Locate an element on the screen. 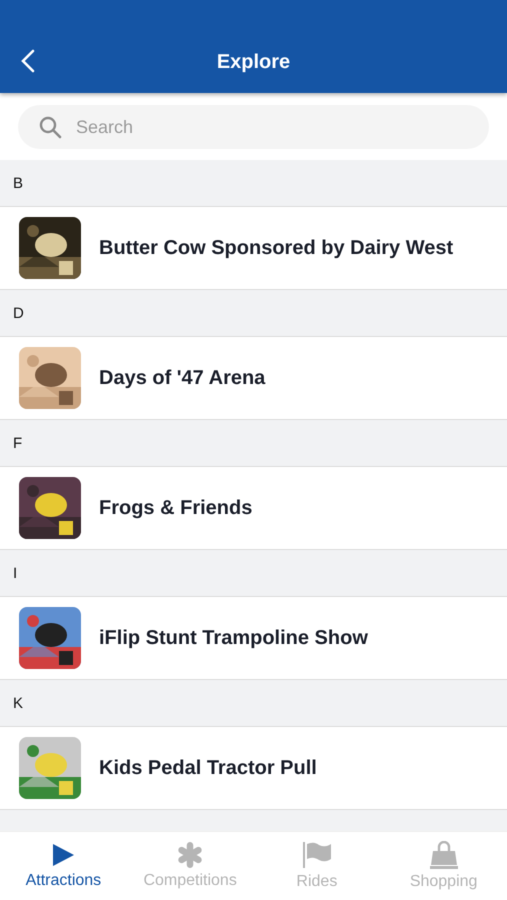 The width and height of the screenshot is (507, 900). tab: Attractions is located at coordinates (63, 866).